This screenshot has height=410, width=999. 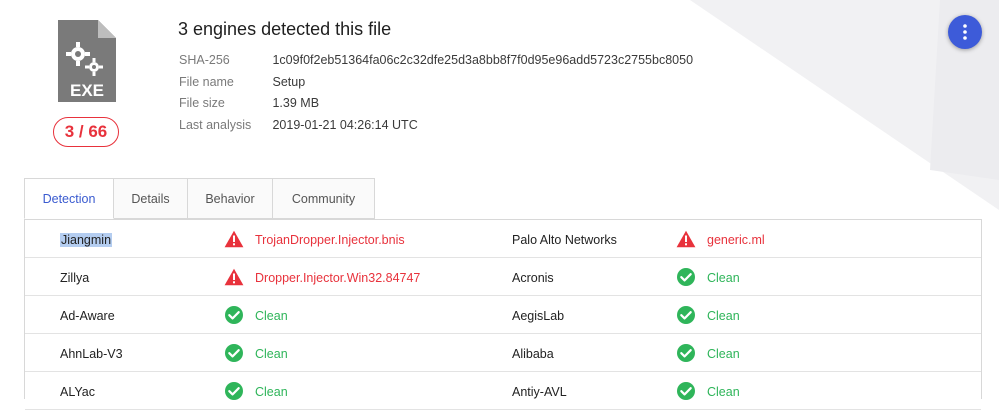 I want to click on report-tabs: Detection Details Behavior Community, so click(x=199, y=198).